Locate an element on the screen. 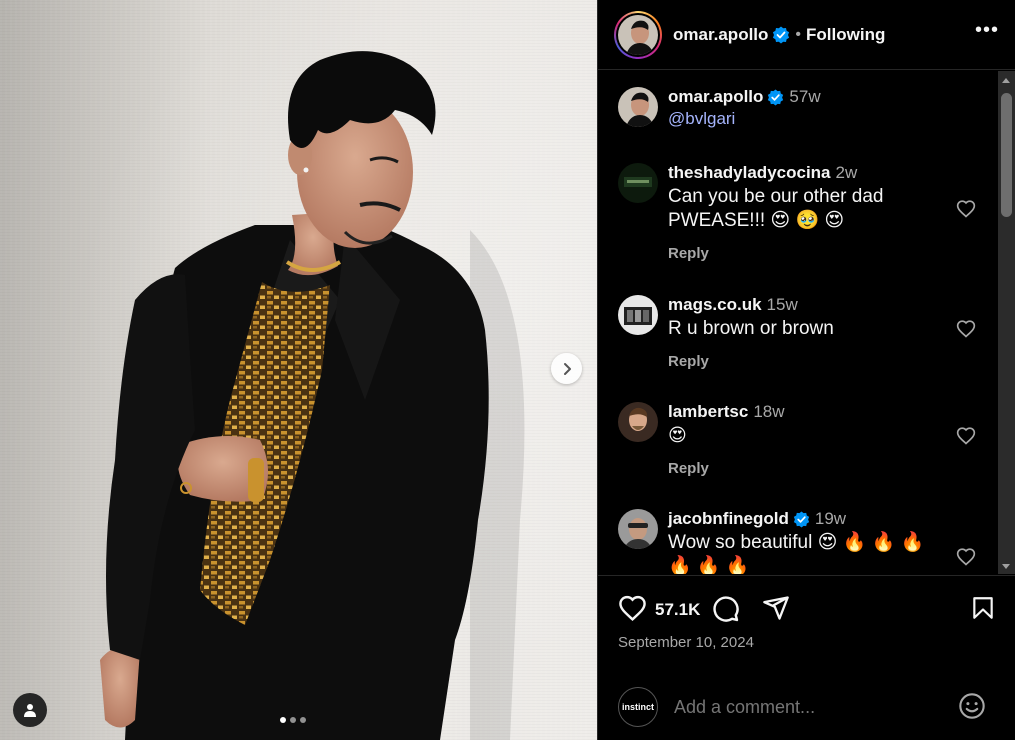 The image size is (1015, 740). like-heart-icon is located at coordinates (632, 608).